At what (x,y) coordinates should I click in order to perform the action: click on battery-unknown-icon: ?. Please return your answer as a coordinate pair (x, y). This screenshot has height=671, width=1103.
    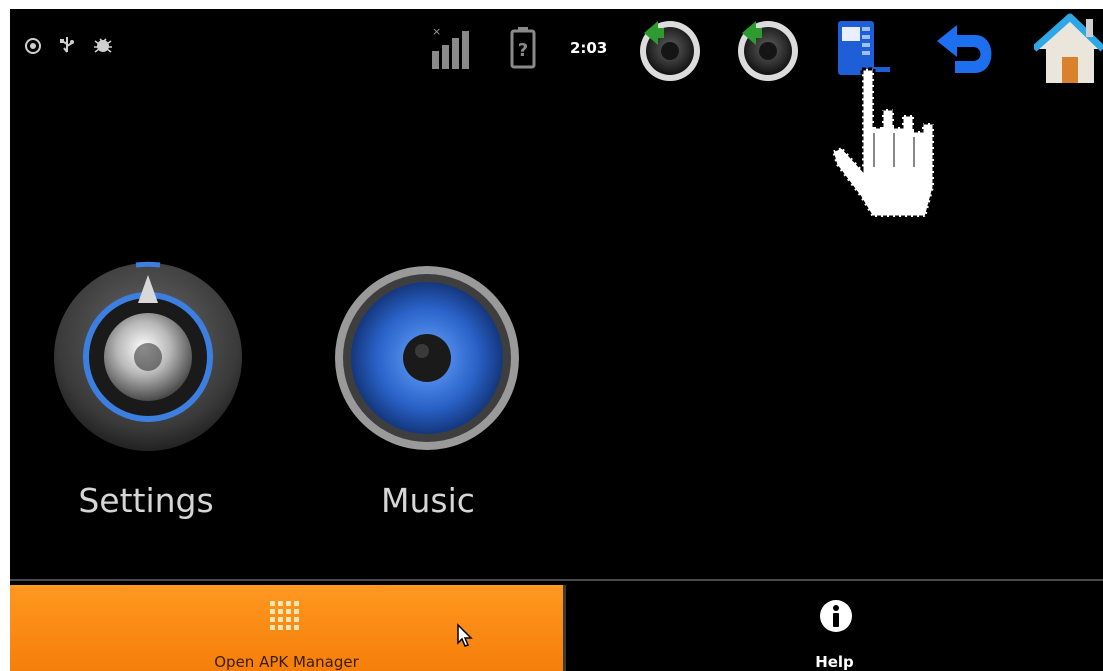
    Looking at the image, I should click on (523, 48).